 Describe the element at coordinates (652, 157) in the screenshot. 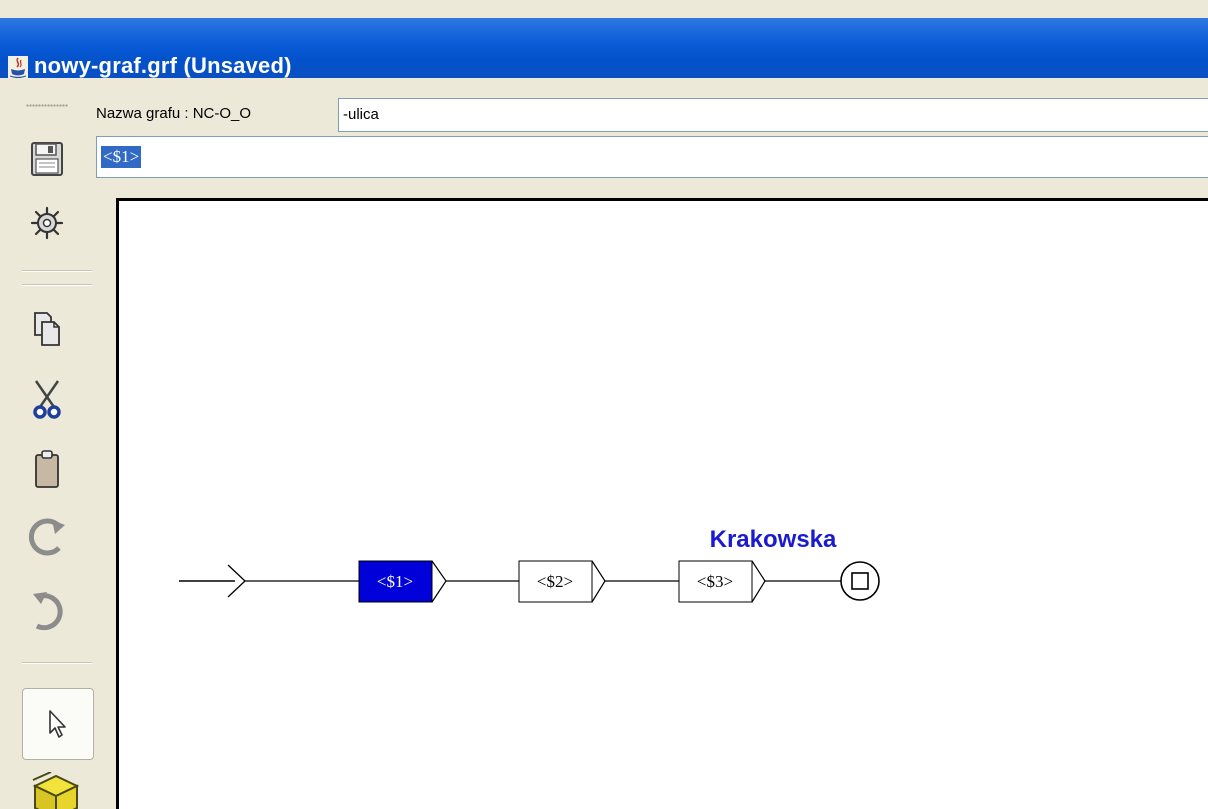

I see `box-content-input: <$1>` at that location.